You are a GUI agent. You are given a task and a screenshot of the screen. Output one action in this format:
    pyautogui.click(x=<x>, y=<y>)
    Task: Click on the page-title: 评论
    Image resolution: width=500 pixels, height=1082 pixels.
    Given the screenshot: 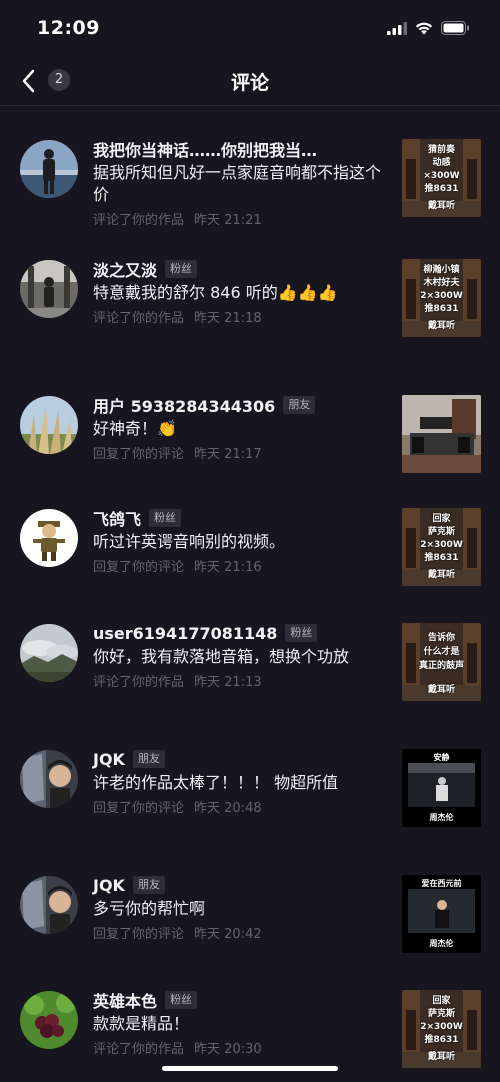 What is the action you would take?
    pyautogui.click(x=249, y=83)
    